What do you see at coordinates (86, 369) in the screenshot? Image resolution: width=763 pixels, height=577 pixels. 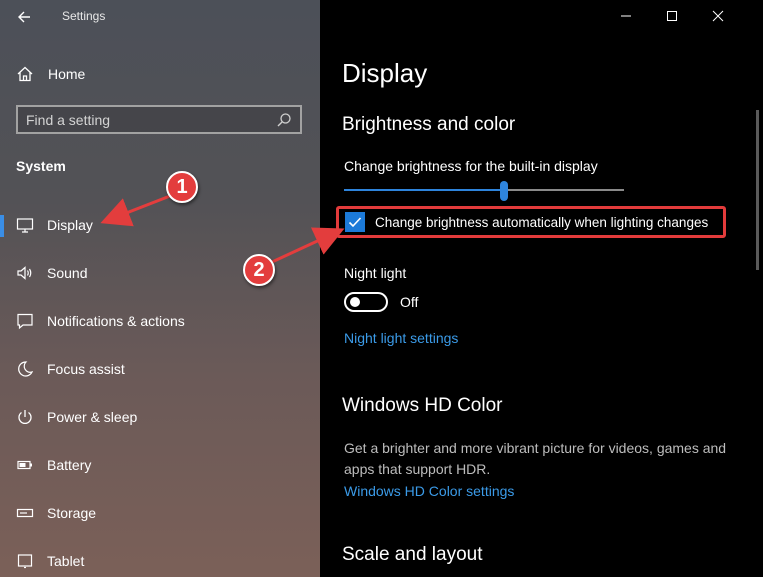 I see `sidebar-item-label: Focus assist` at bounding box center [86, 369].